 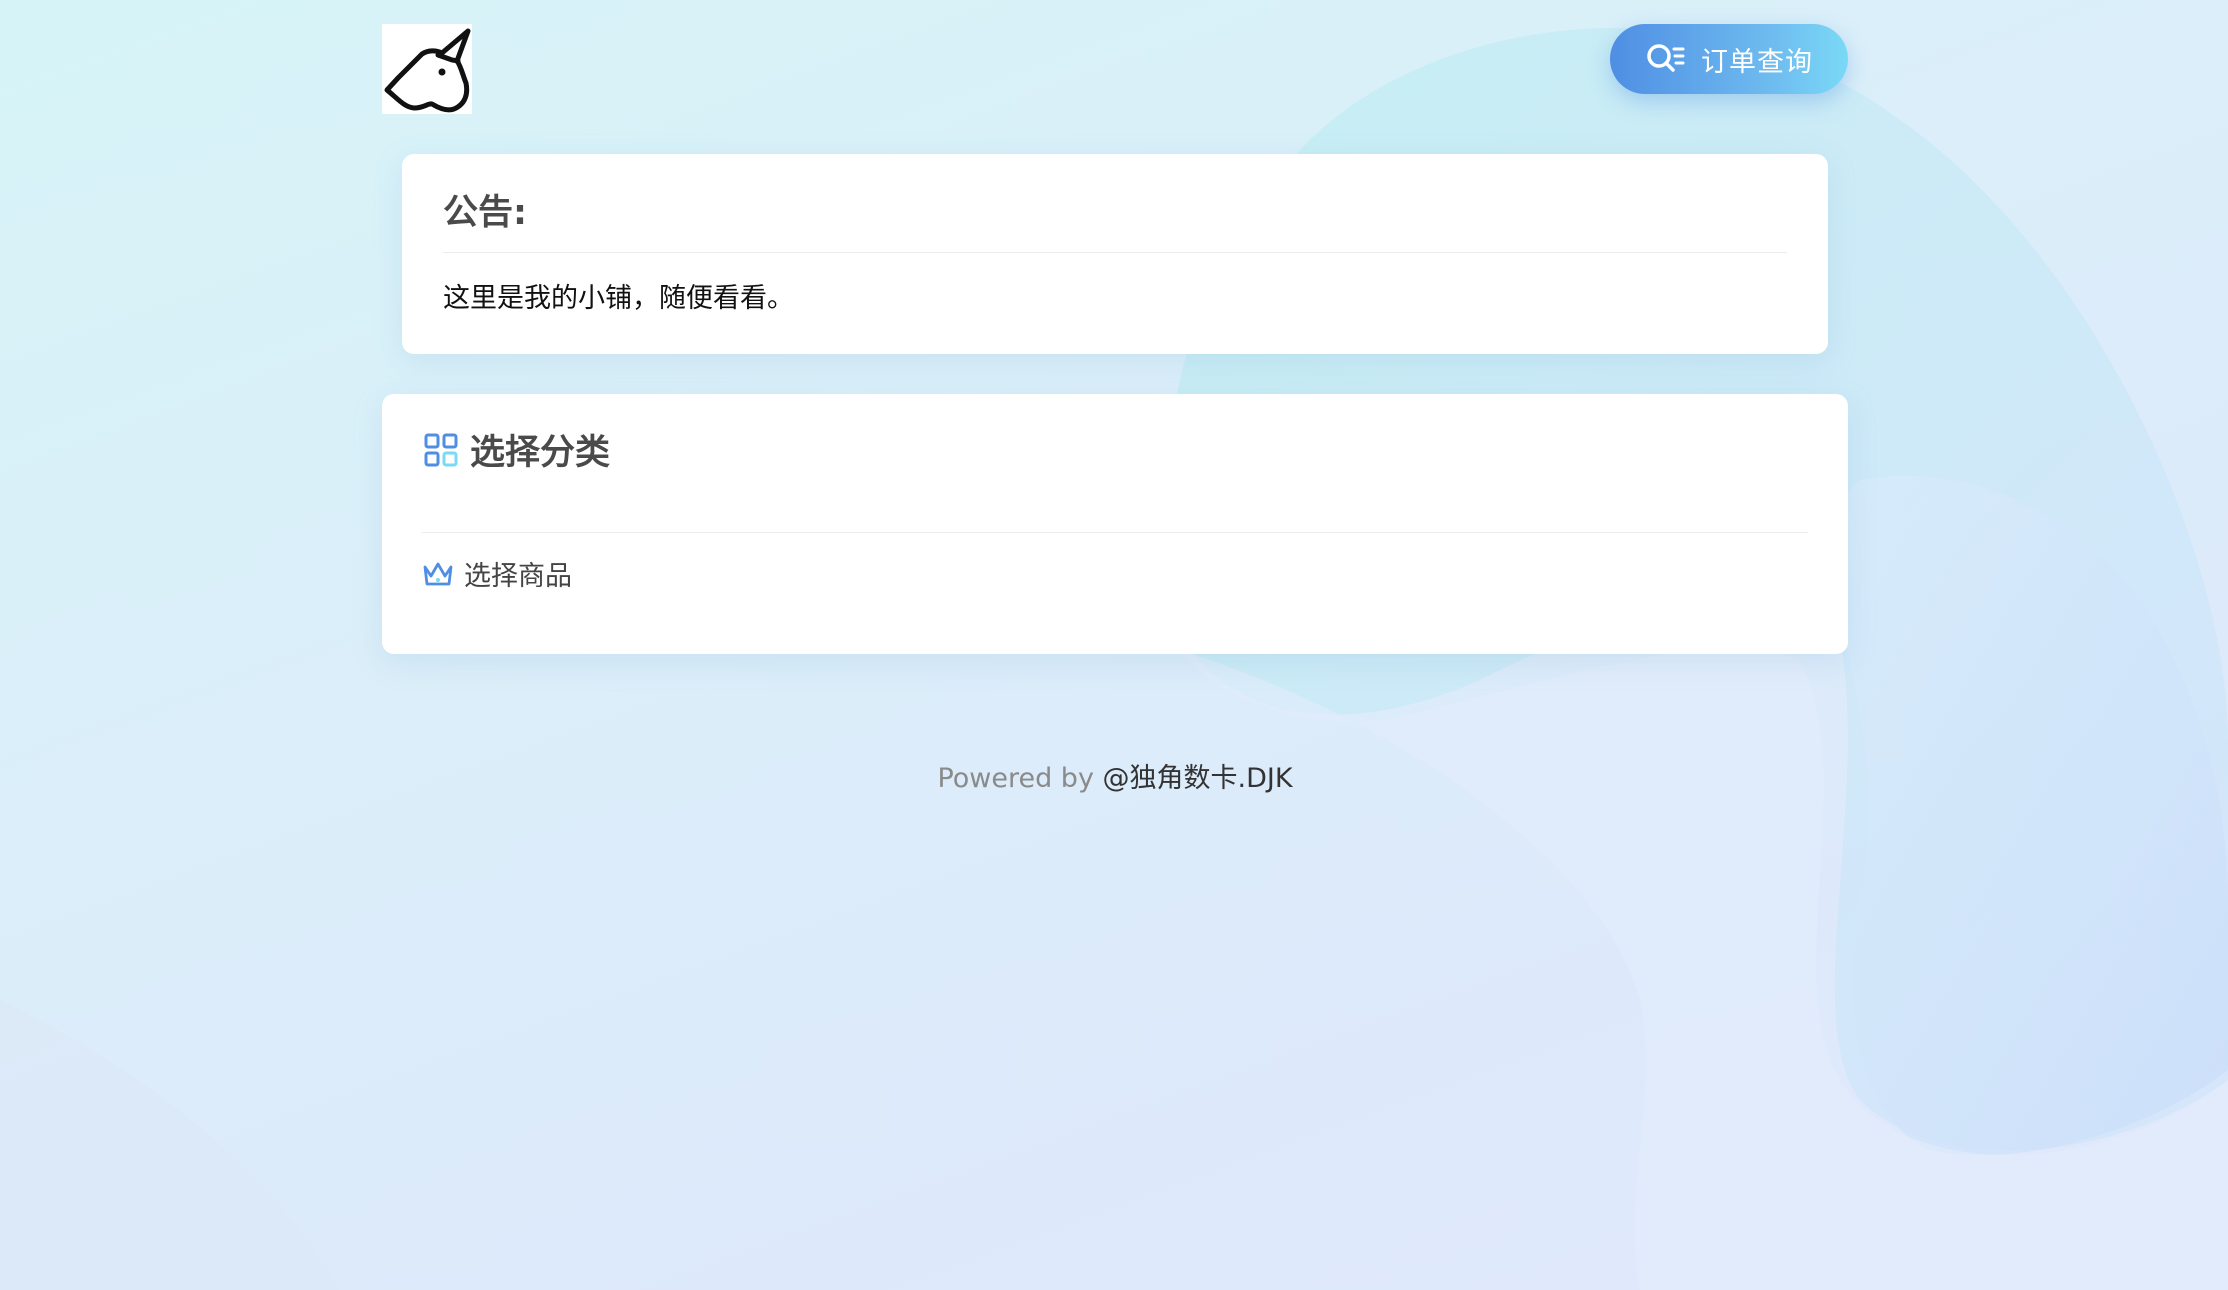 I want to click on order-query-label: 订单查询, so click(x=1757, y=62).